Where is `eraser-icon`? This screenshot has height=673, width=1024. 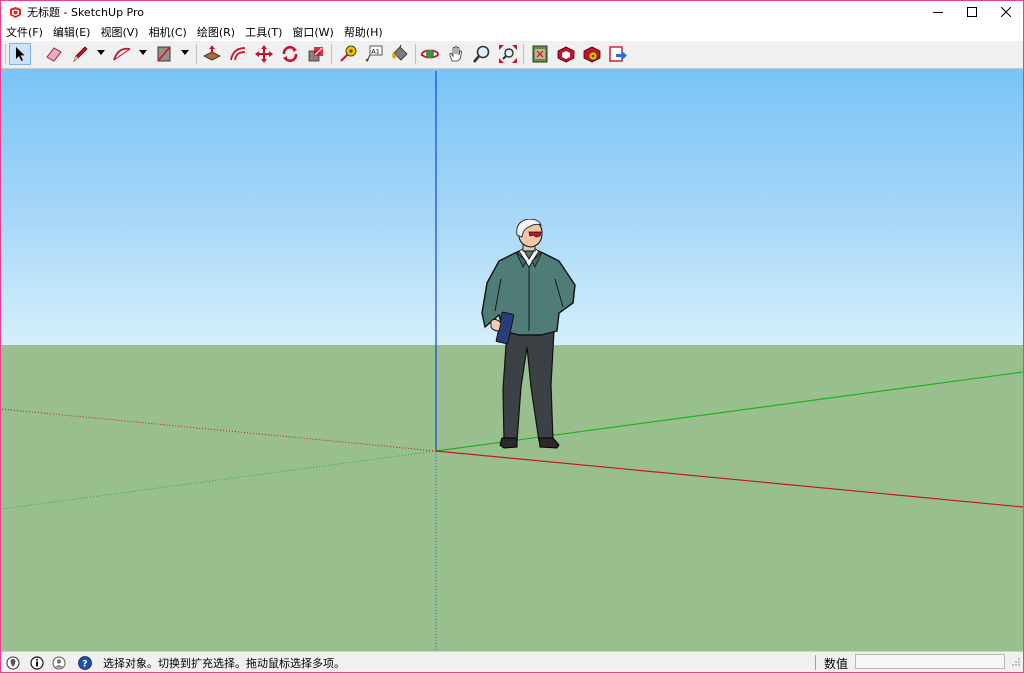
eraser-icon is located at coordinates (54, 54).